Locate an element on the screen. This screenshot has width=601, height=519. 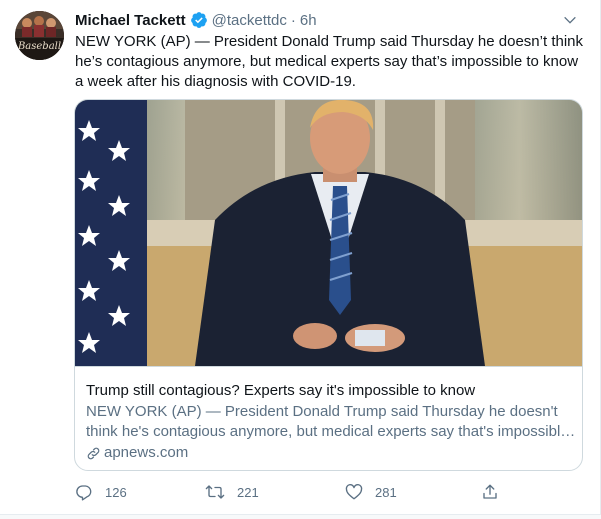
link-icon is located at coordinates (93, 453).